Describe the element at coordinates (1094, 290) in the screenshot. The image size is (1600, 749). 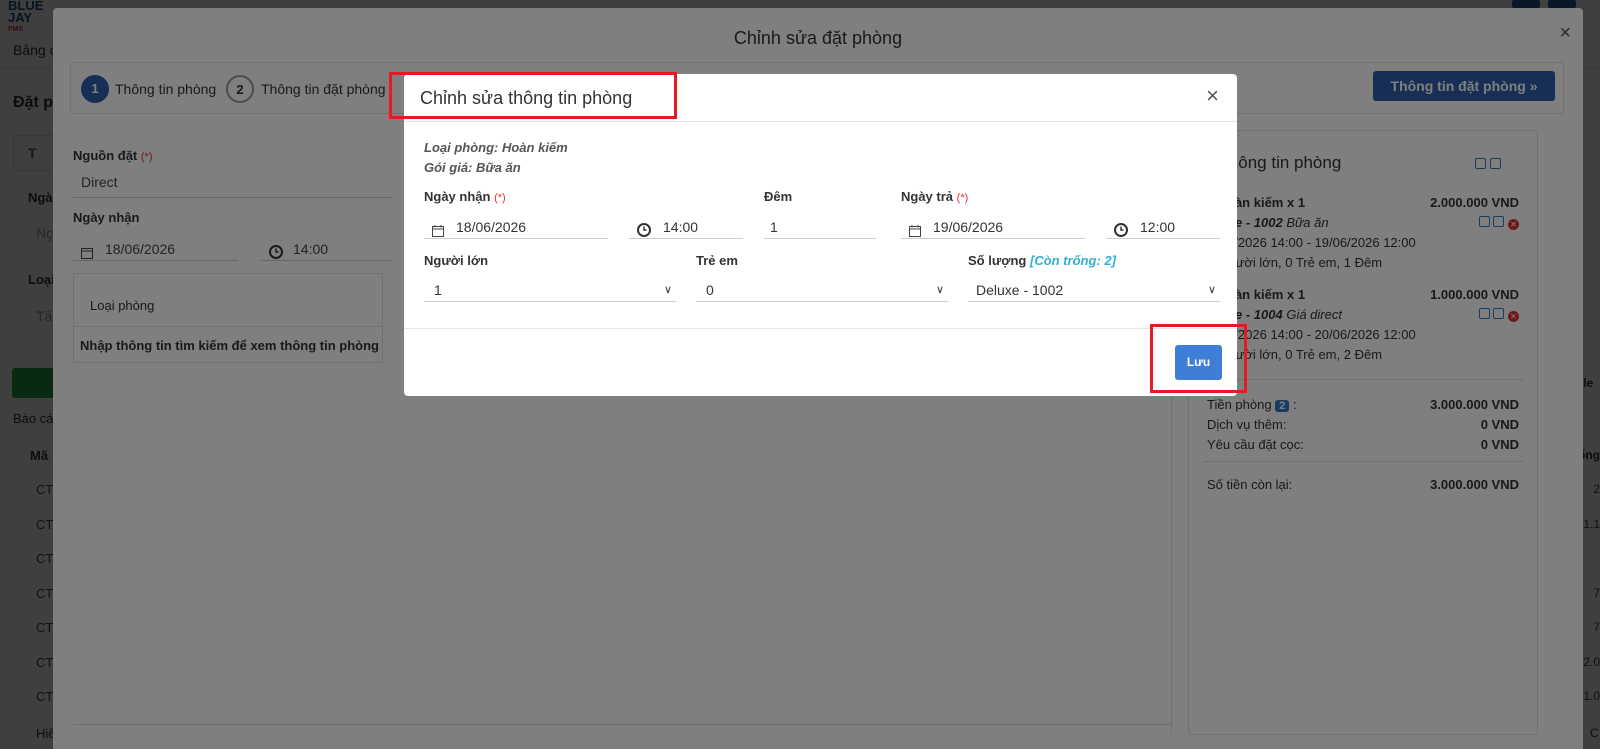
I see `room-select: Deluxe - 1002 ∨` at that location.